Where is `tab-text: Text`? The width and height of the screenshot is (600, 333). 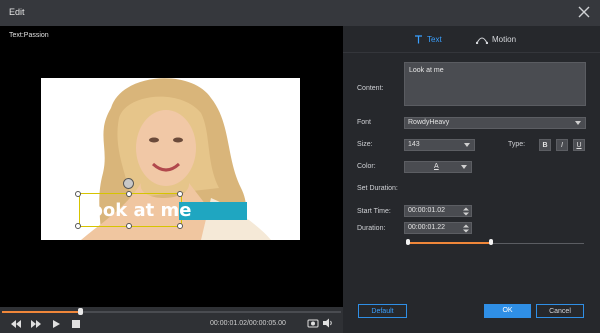
tab-text: Text is located at coordinates (428, 39).